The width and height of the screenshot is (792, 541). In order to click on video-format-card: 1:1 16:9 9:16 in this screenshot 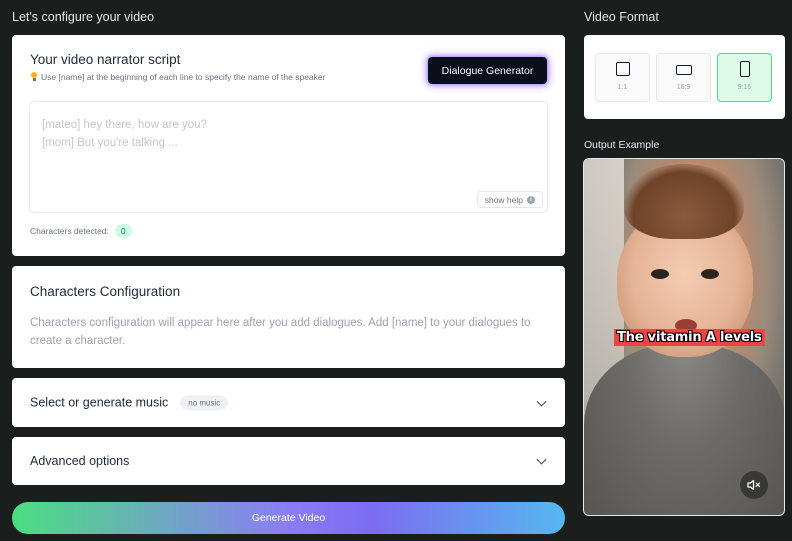, I will do `click(684, 77)`.